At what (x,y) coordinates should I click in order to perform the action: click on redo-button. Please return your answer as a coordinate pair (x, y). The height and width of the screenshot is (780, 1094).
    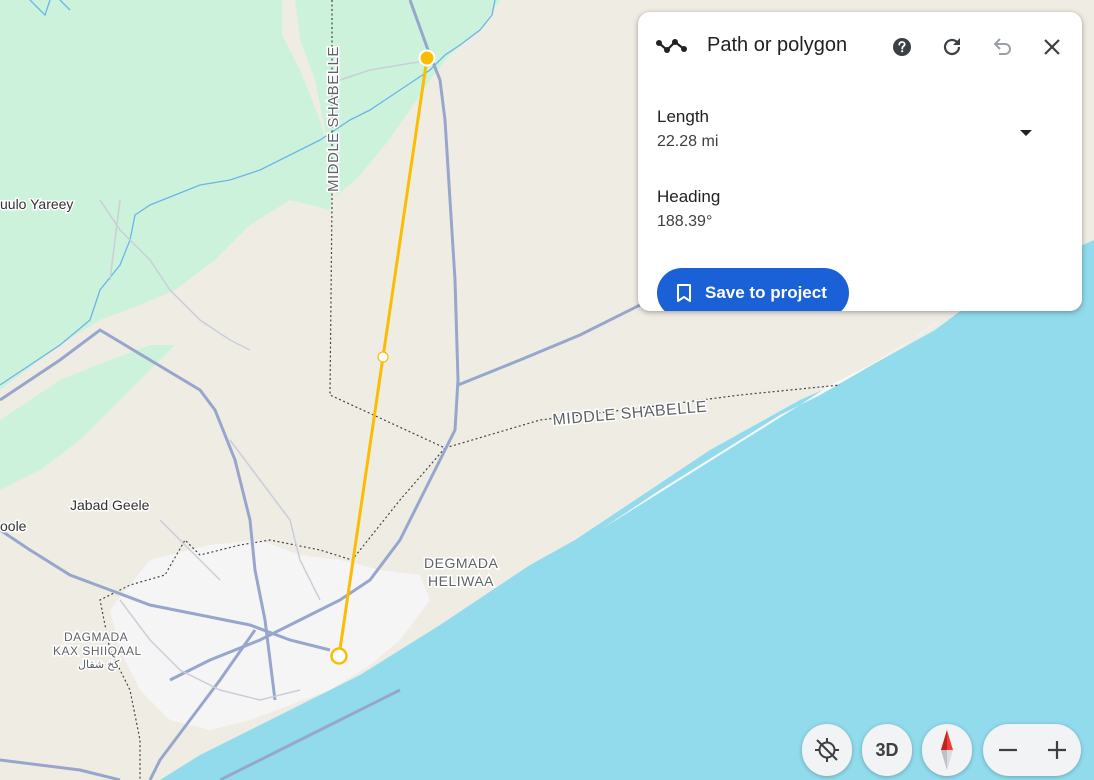
    Looking at the image, I should click on (952, 47).